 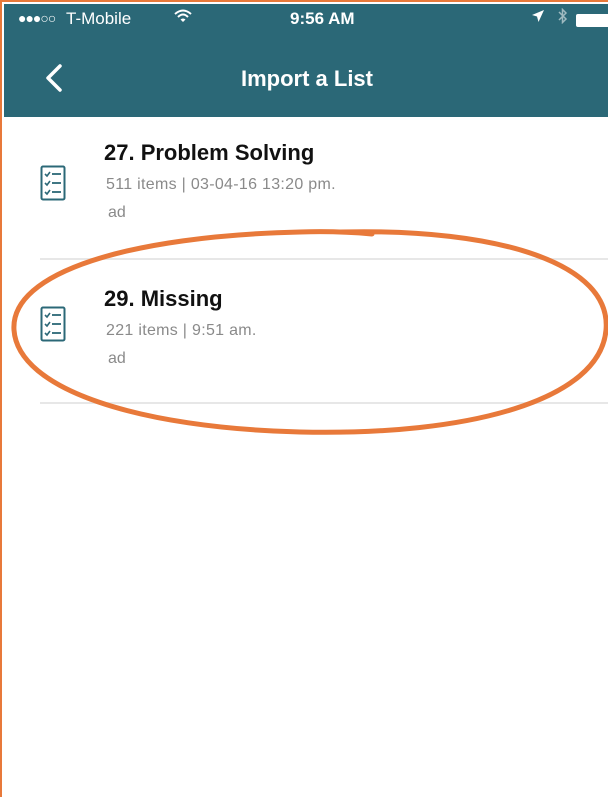 What do you see at coordinates (183, 18) in the screenshot?
I see `wifi-icon` at bounding box center [183, 18].